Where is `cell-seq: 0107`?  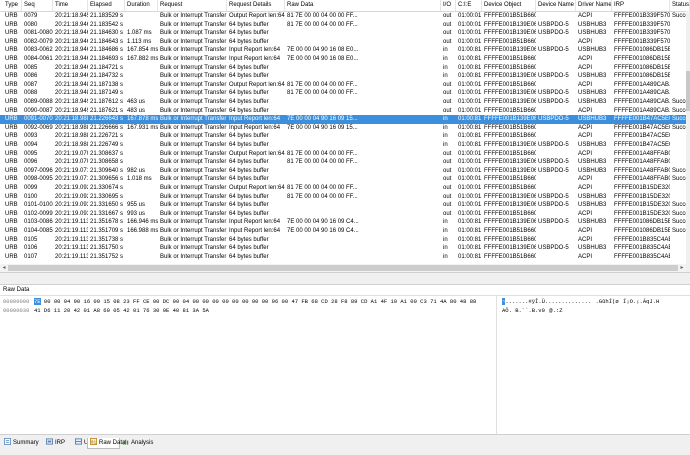 cell-seq: 0107 is located at coordinates (31, 256).